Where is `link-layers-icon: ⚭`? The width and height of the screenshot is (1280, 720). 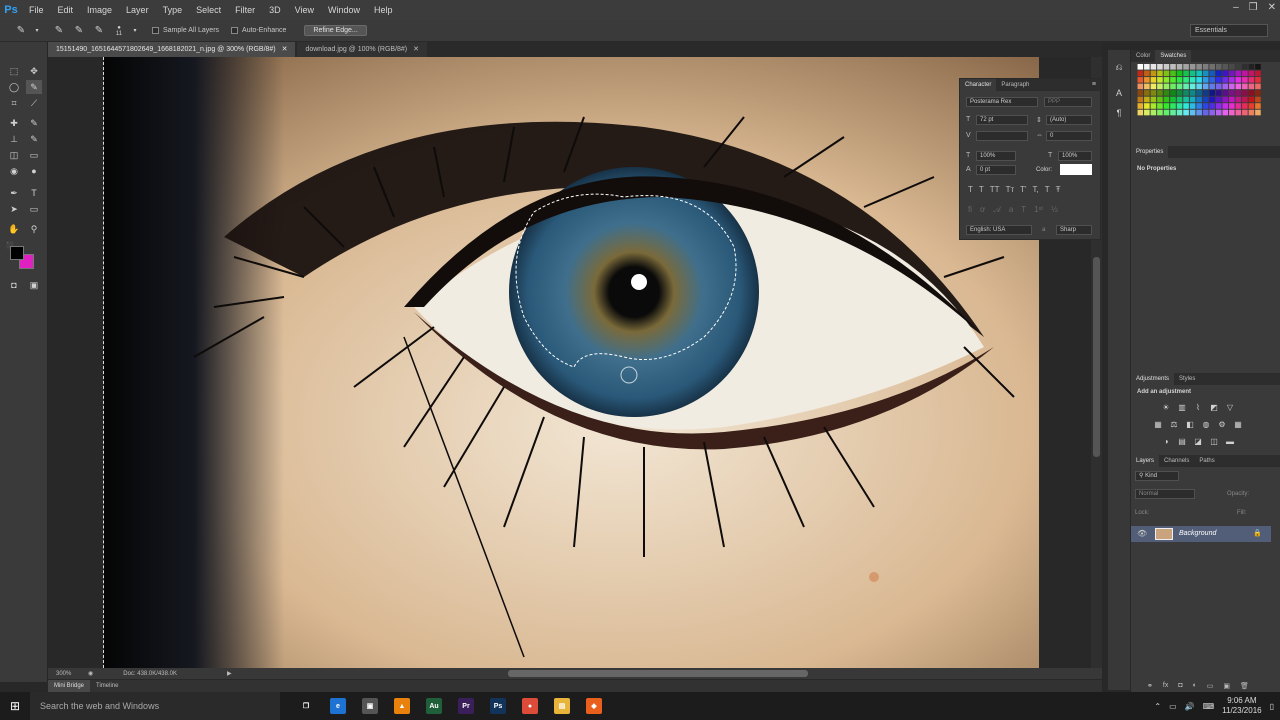
link-layers-icon: ⚭ is located at coordinates (1150, 686).